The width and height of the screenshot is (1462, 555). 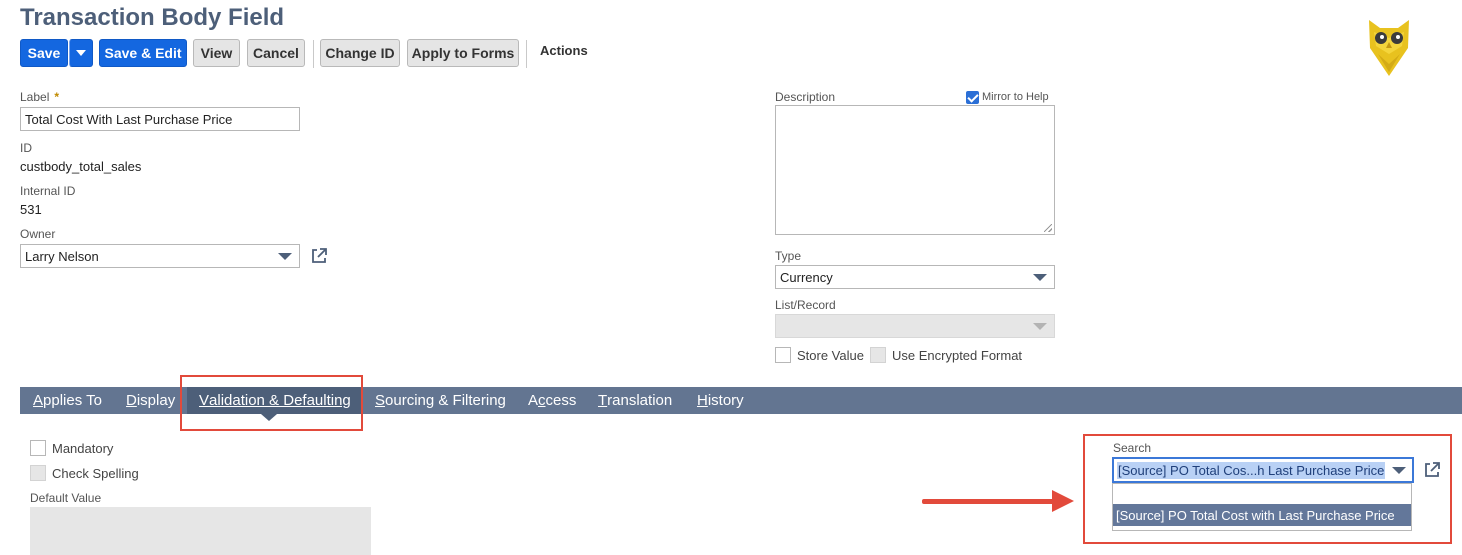 I want to click on save-options-dropdown-button, so click(x=81, y=53).